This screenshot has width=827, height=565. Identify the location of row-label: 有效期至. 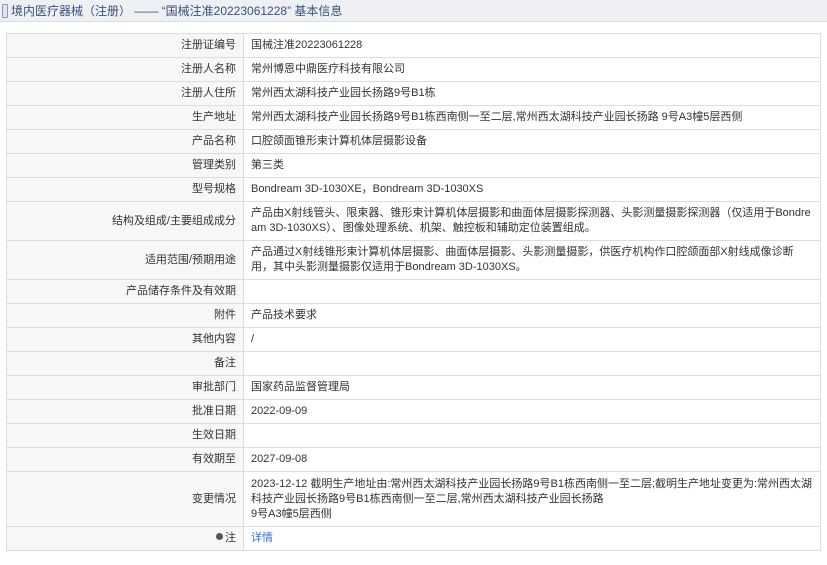
(125, 459).